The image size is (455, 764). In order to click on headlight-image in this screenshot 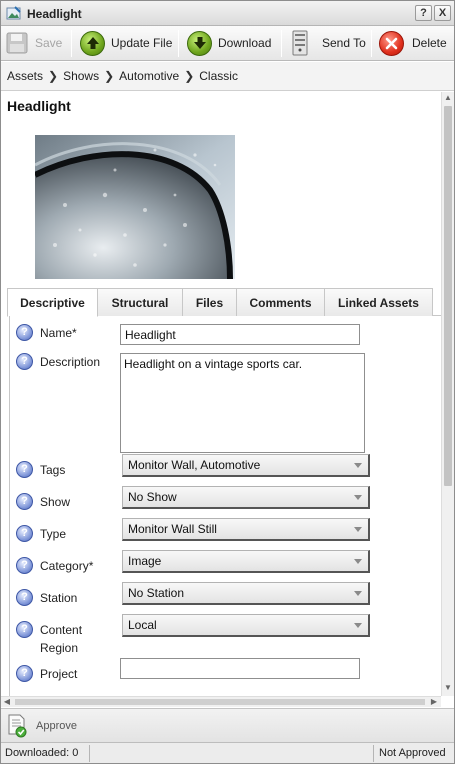, I will do `click(135, 207)`.